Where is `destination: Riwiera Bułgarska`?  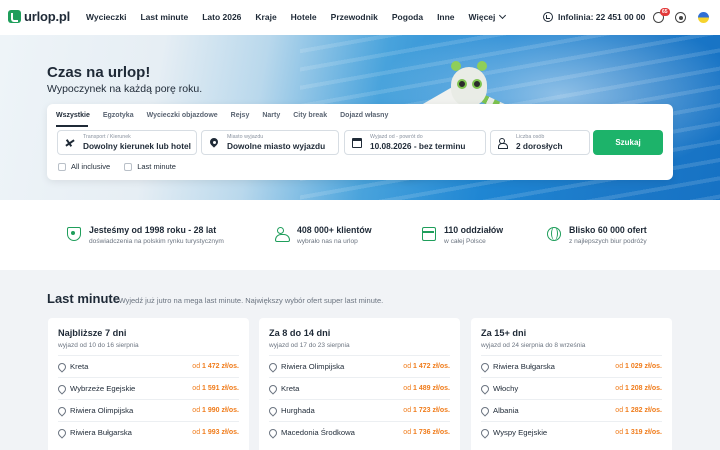 destination: Riwiera Bułgarska is located at coordinates (524, 366).